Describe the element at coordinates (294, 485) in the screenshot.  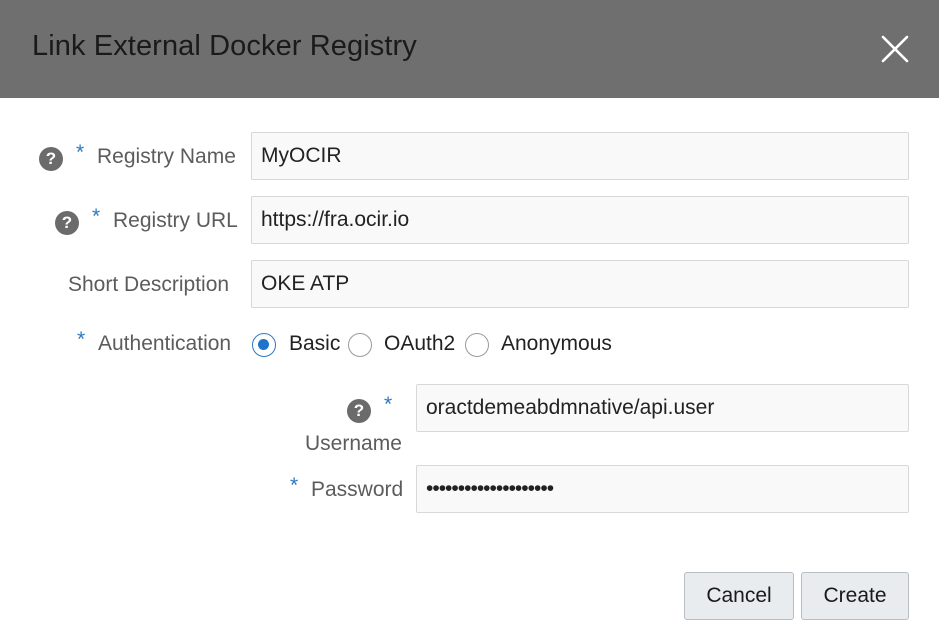
I see `password-required-marker: *` at that location.